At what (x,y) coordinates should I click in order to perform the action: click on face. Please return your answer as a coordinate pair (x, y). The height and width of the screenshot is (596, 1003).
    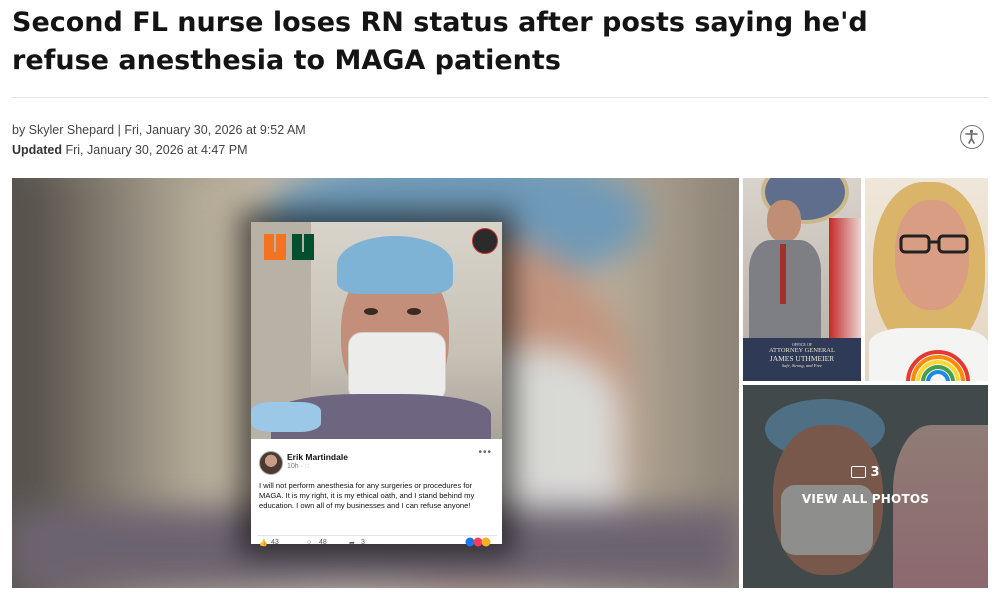
    Looking at the image, I should click on (932, 255).